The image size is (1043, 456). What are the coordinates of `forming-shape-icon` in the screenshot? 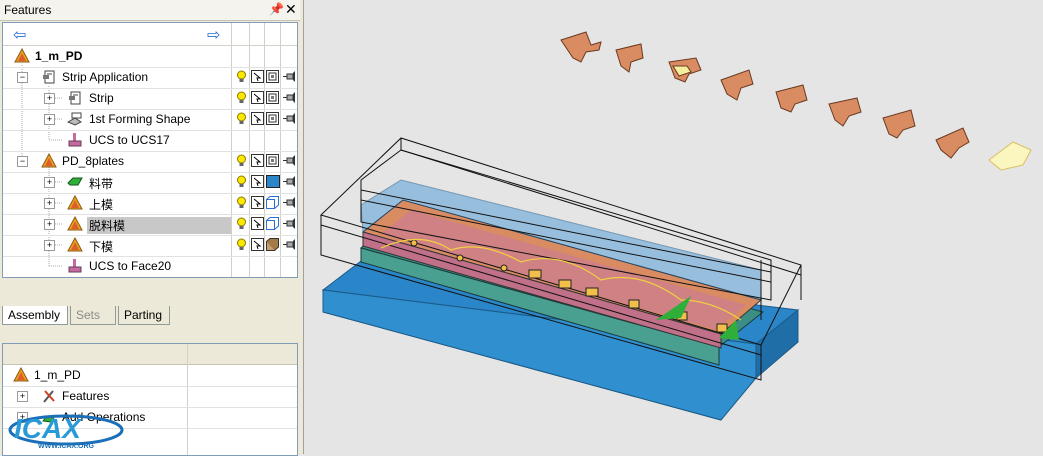 It's located at (74, 119).